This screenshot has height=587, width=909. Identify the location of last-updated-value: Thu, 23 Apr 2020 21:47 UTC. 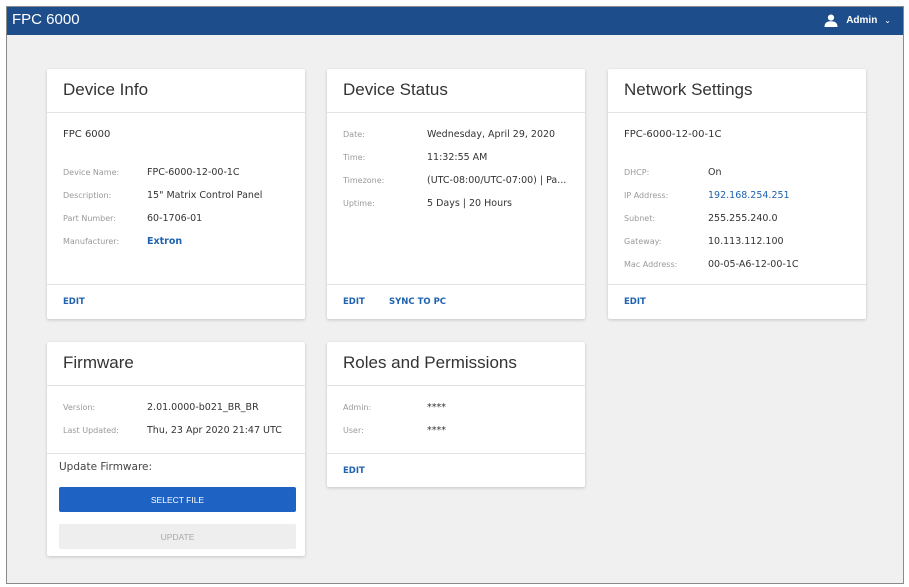
(214, 430).